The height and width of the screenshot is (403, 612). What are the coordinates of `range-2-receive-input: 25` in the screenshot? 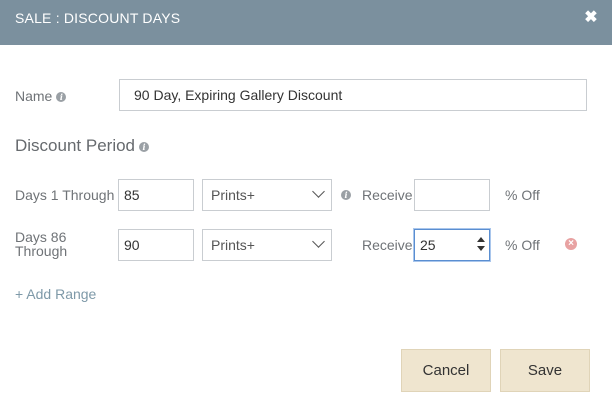 It's located at (452, 245).